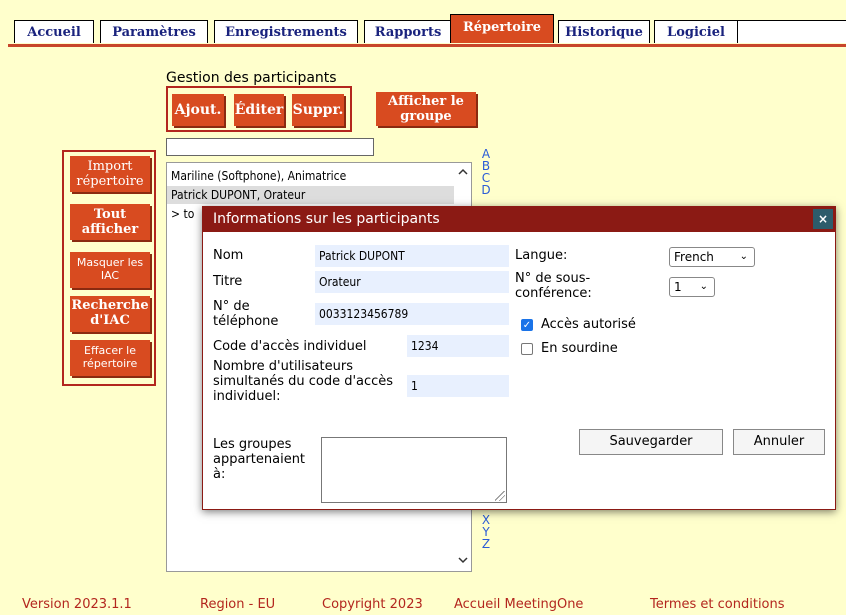  I want to click on show-group-button: Afficher le groupe, so click(426, 109).